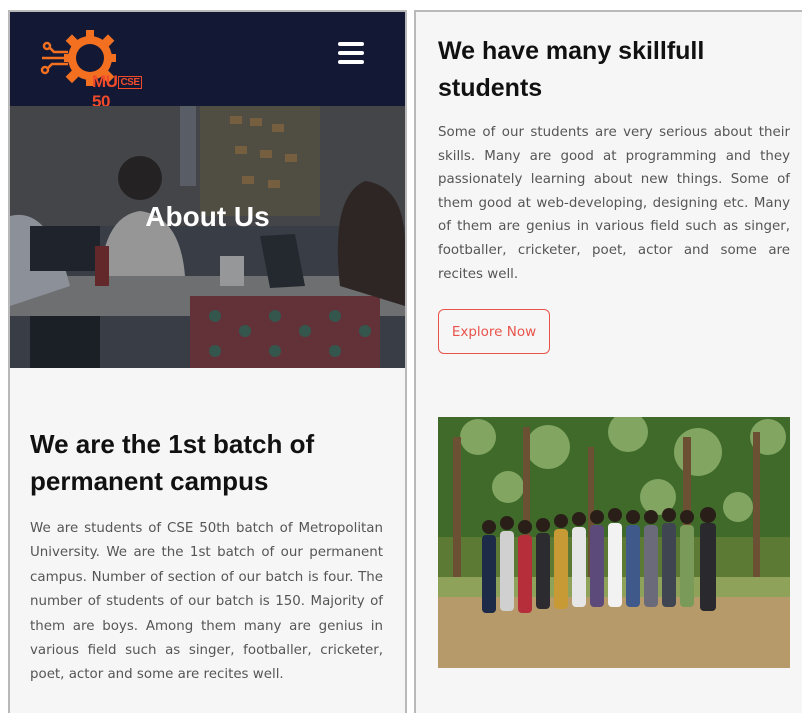 This screenshot has height=713, width=802. Describe the element at coordinates (494, 331) in the screenshot. I see `explore-now-button: Explore Now` at that location.